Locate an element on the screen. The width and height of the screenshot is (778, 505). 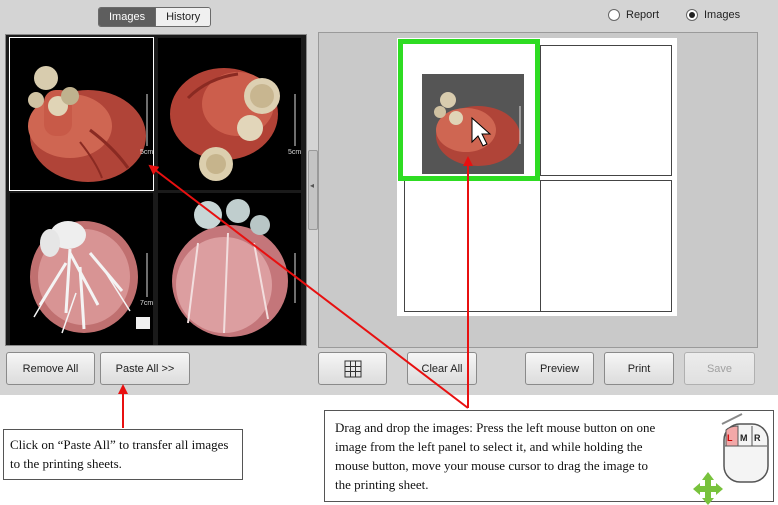
save-button: Save is located at coordinates (719, 368).